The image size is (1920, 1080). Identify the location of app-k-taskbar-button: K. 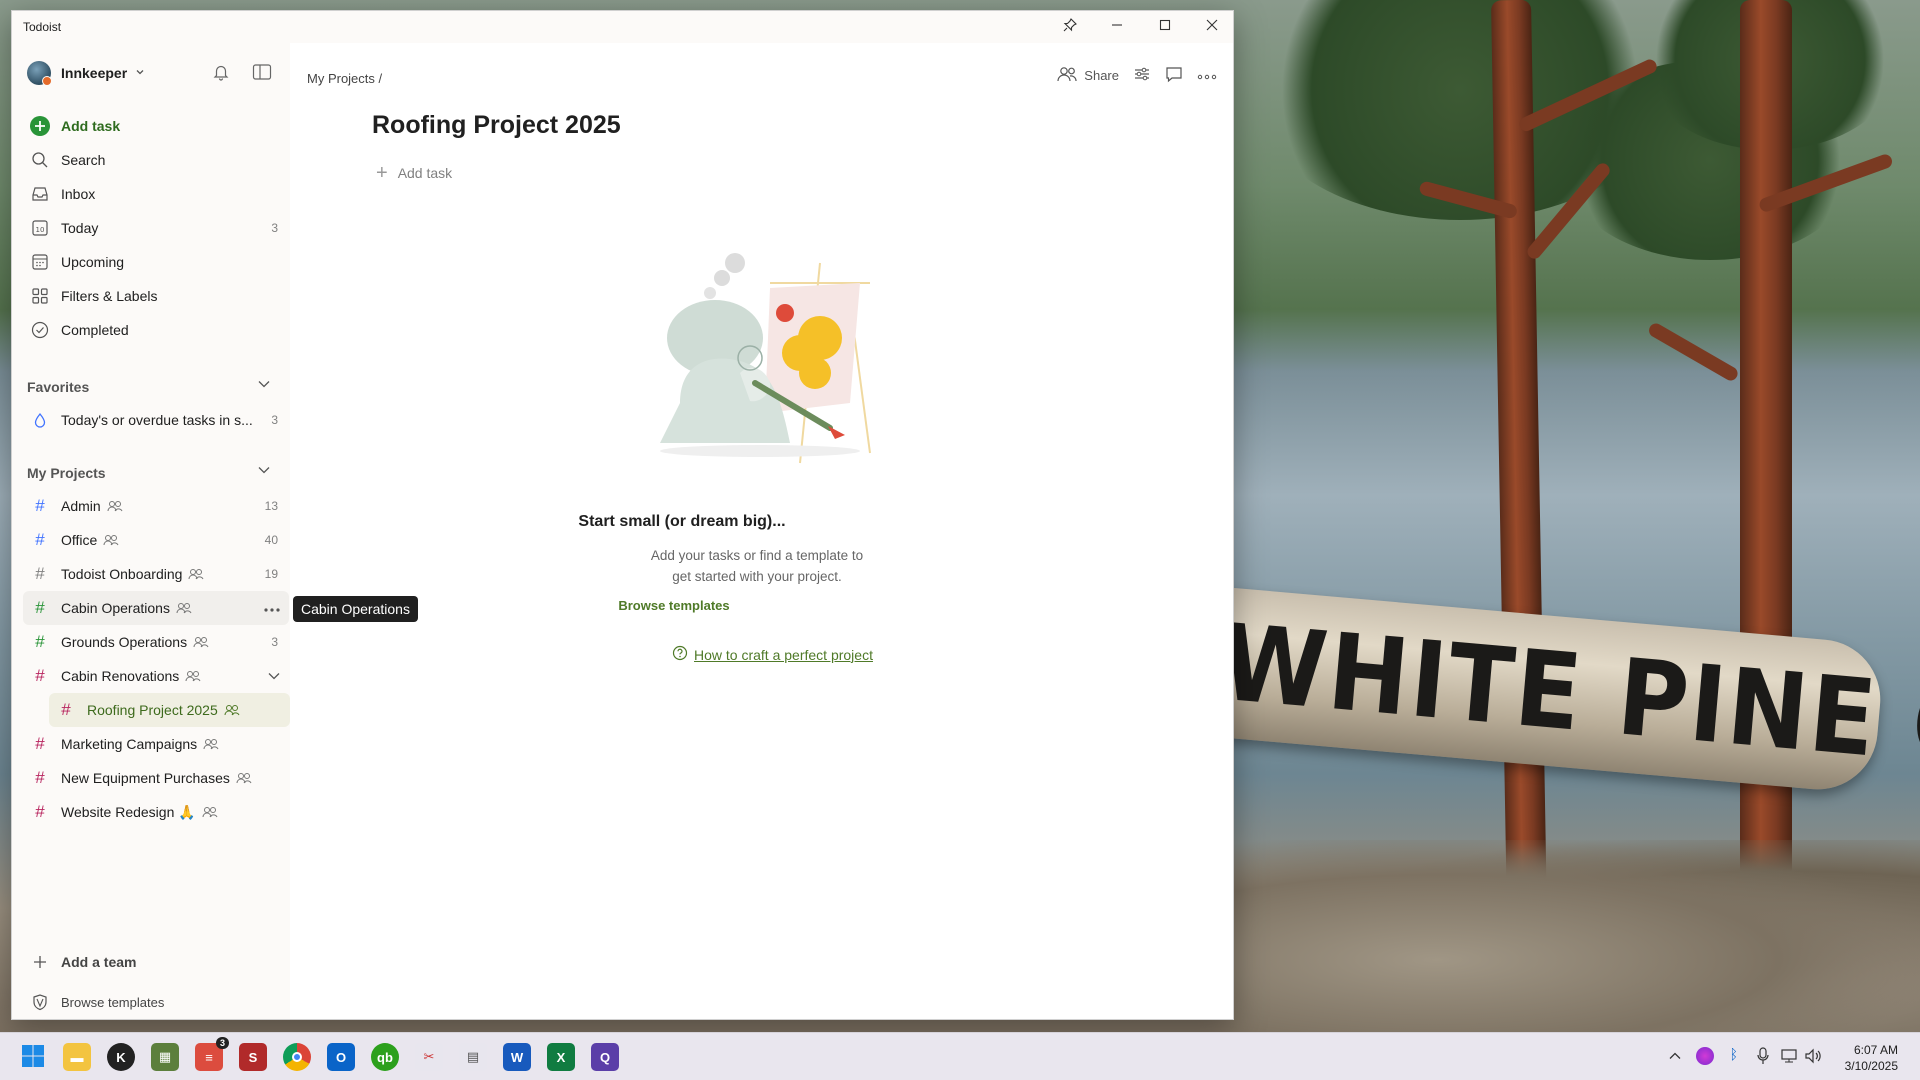
(121, 1057).